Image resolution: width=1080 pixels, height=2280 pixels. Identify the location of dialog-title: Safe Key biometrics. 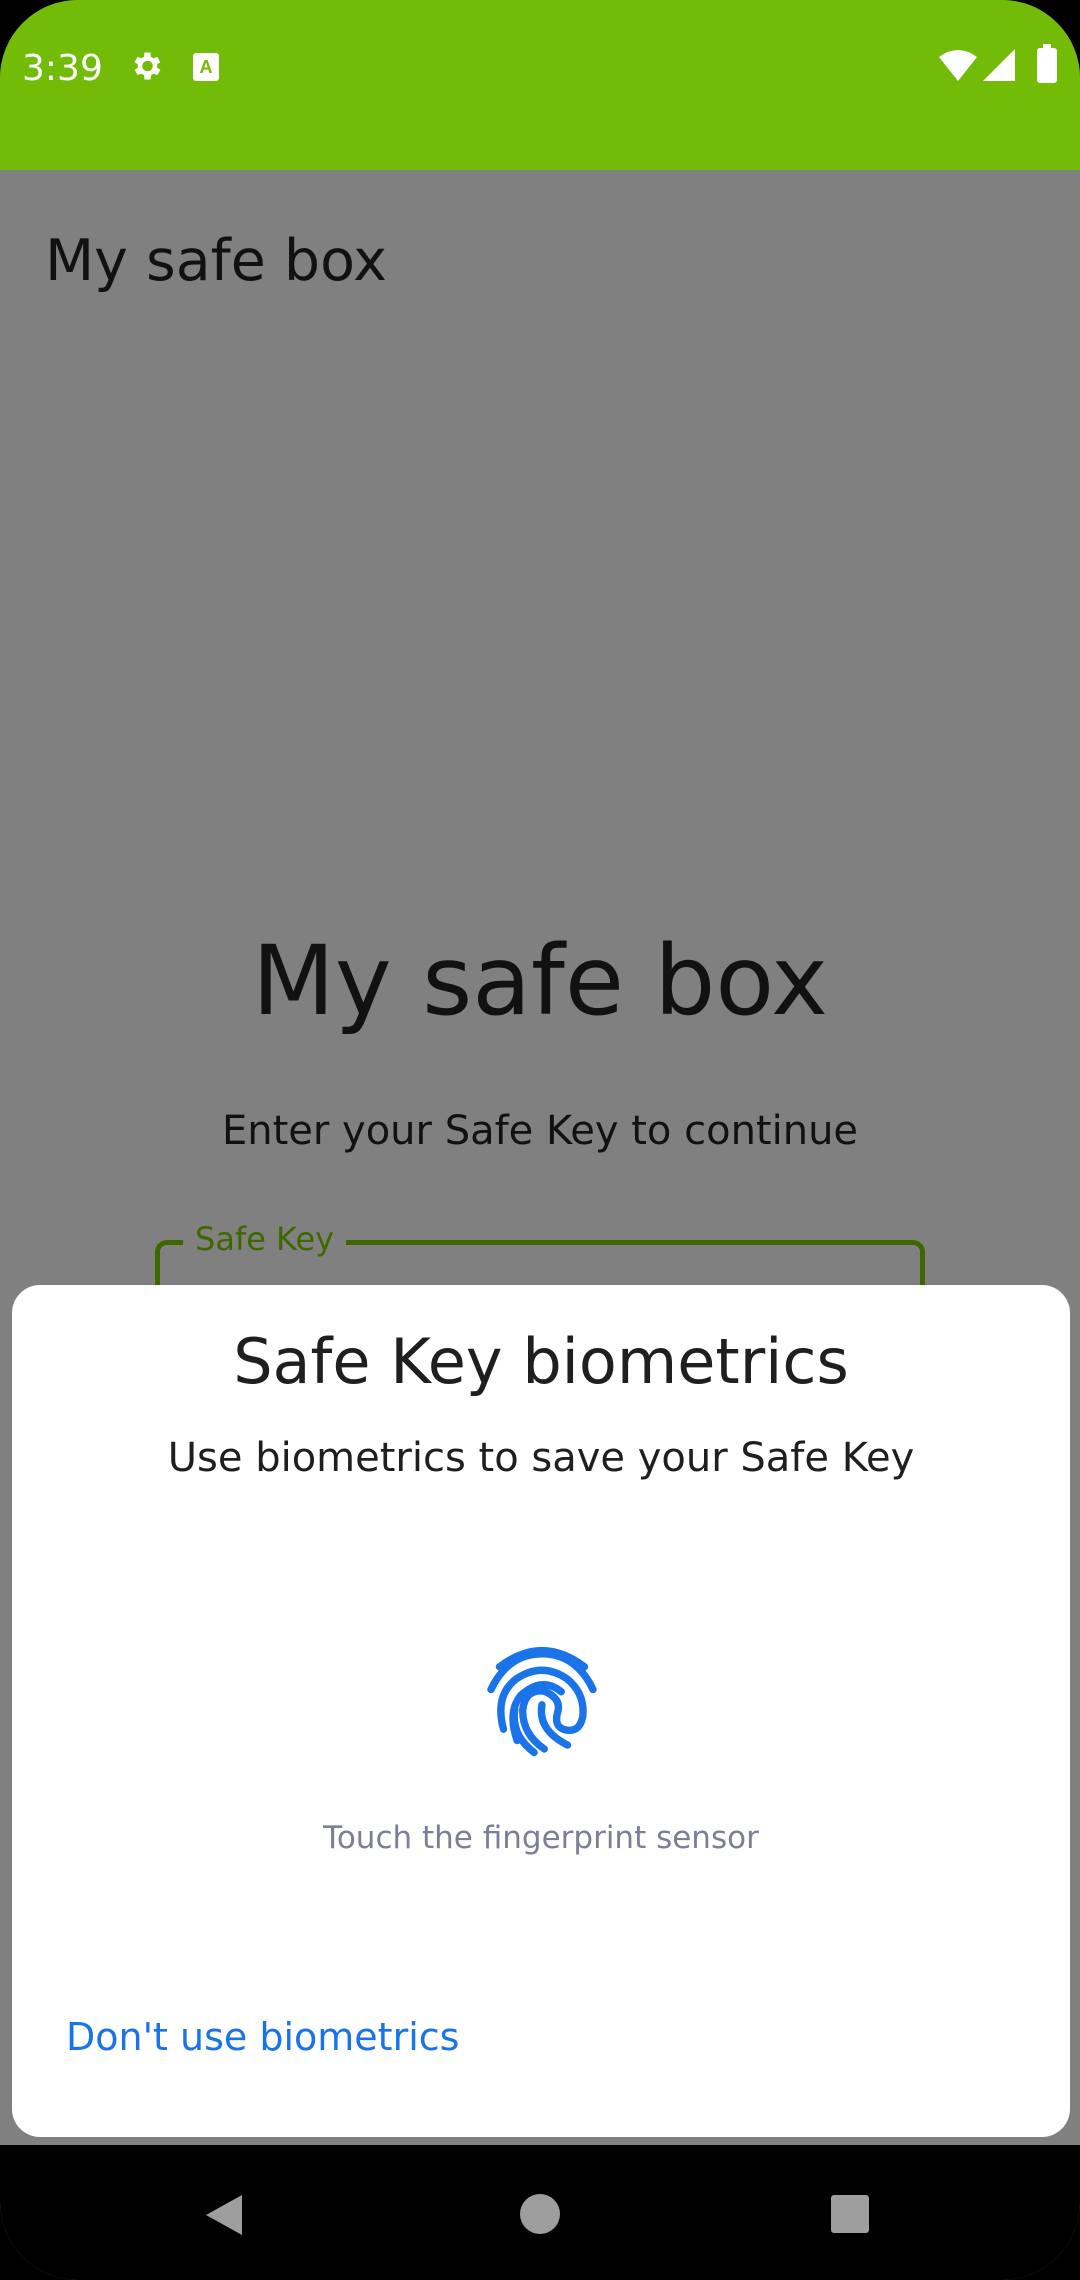
(541, 1361).